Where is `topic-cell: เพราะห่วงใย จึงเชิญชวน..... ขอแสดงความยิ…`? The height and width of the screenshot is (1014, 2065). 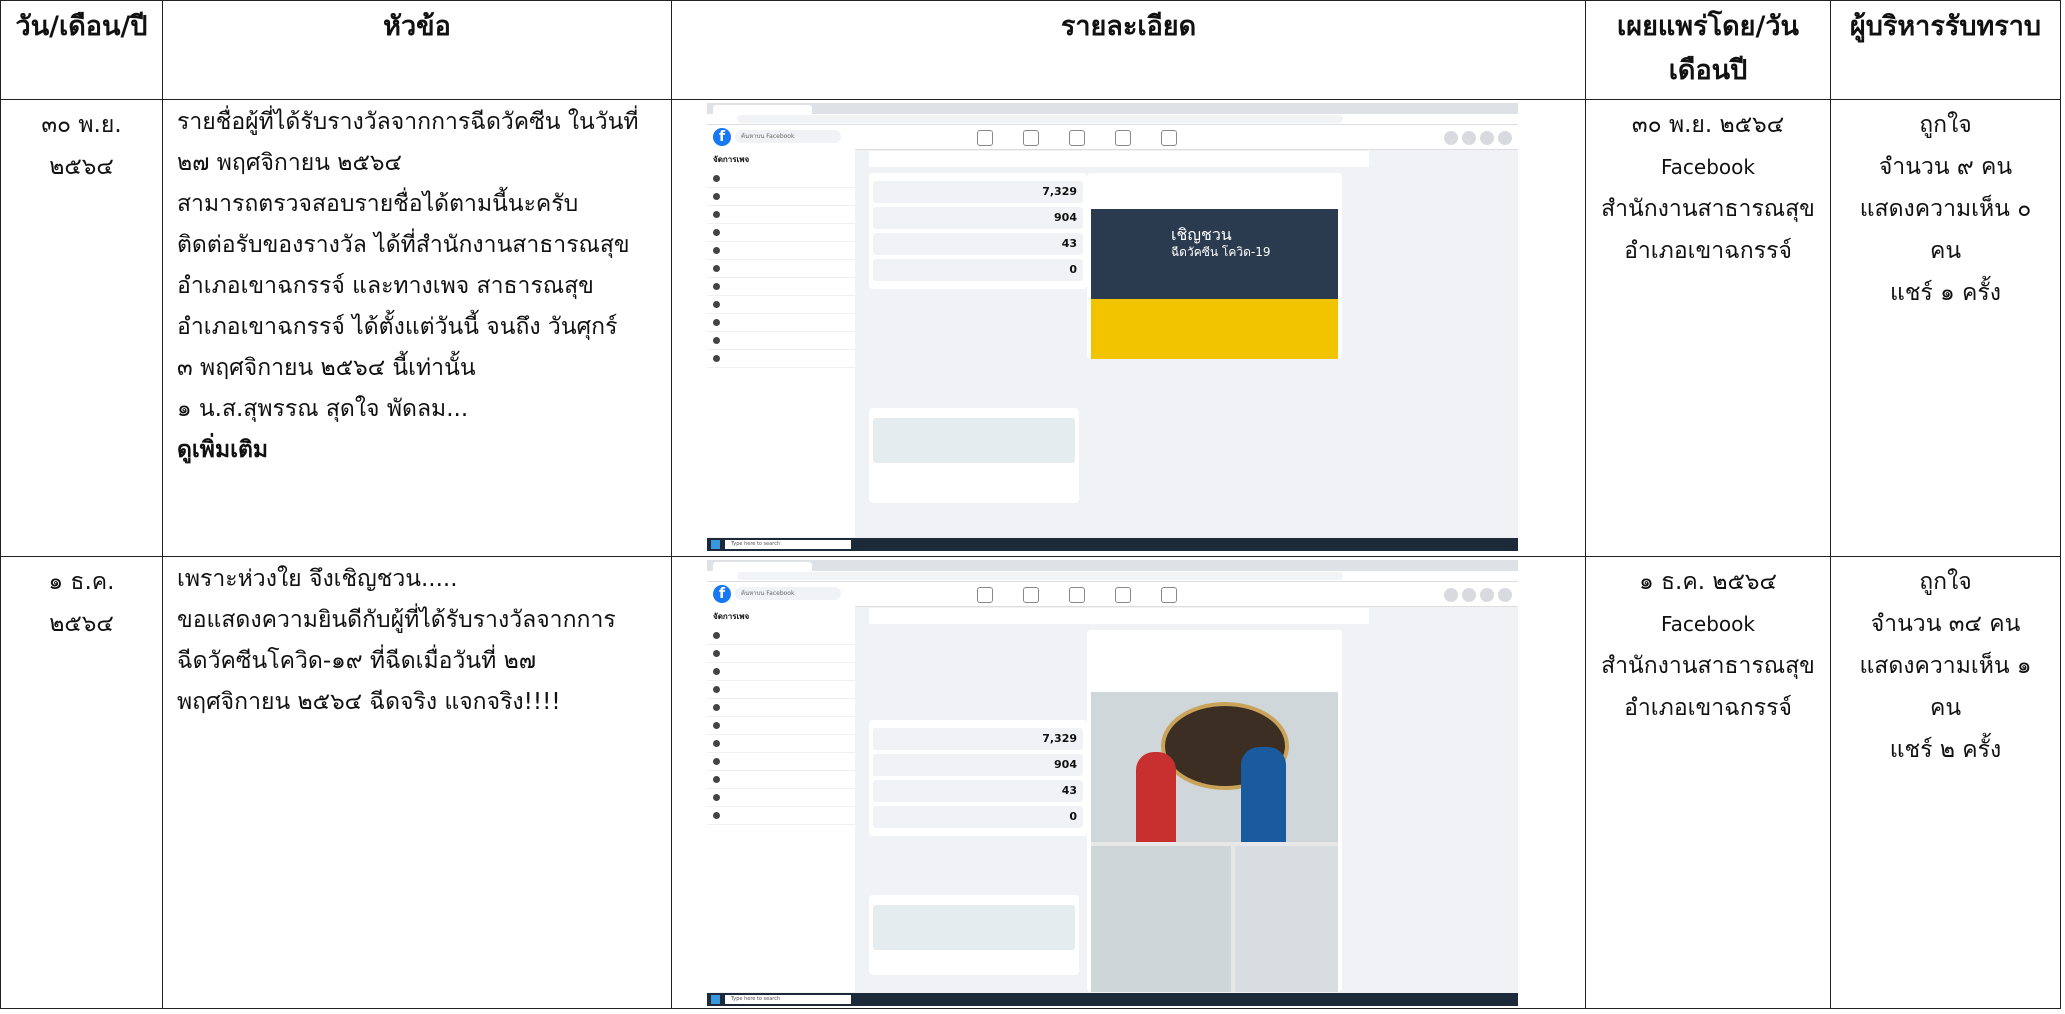 topic-cell: เพราะห่วงใย จึงเชิญชวน..... ขอแสดงความยิ… is located at coordinates (417, 782).